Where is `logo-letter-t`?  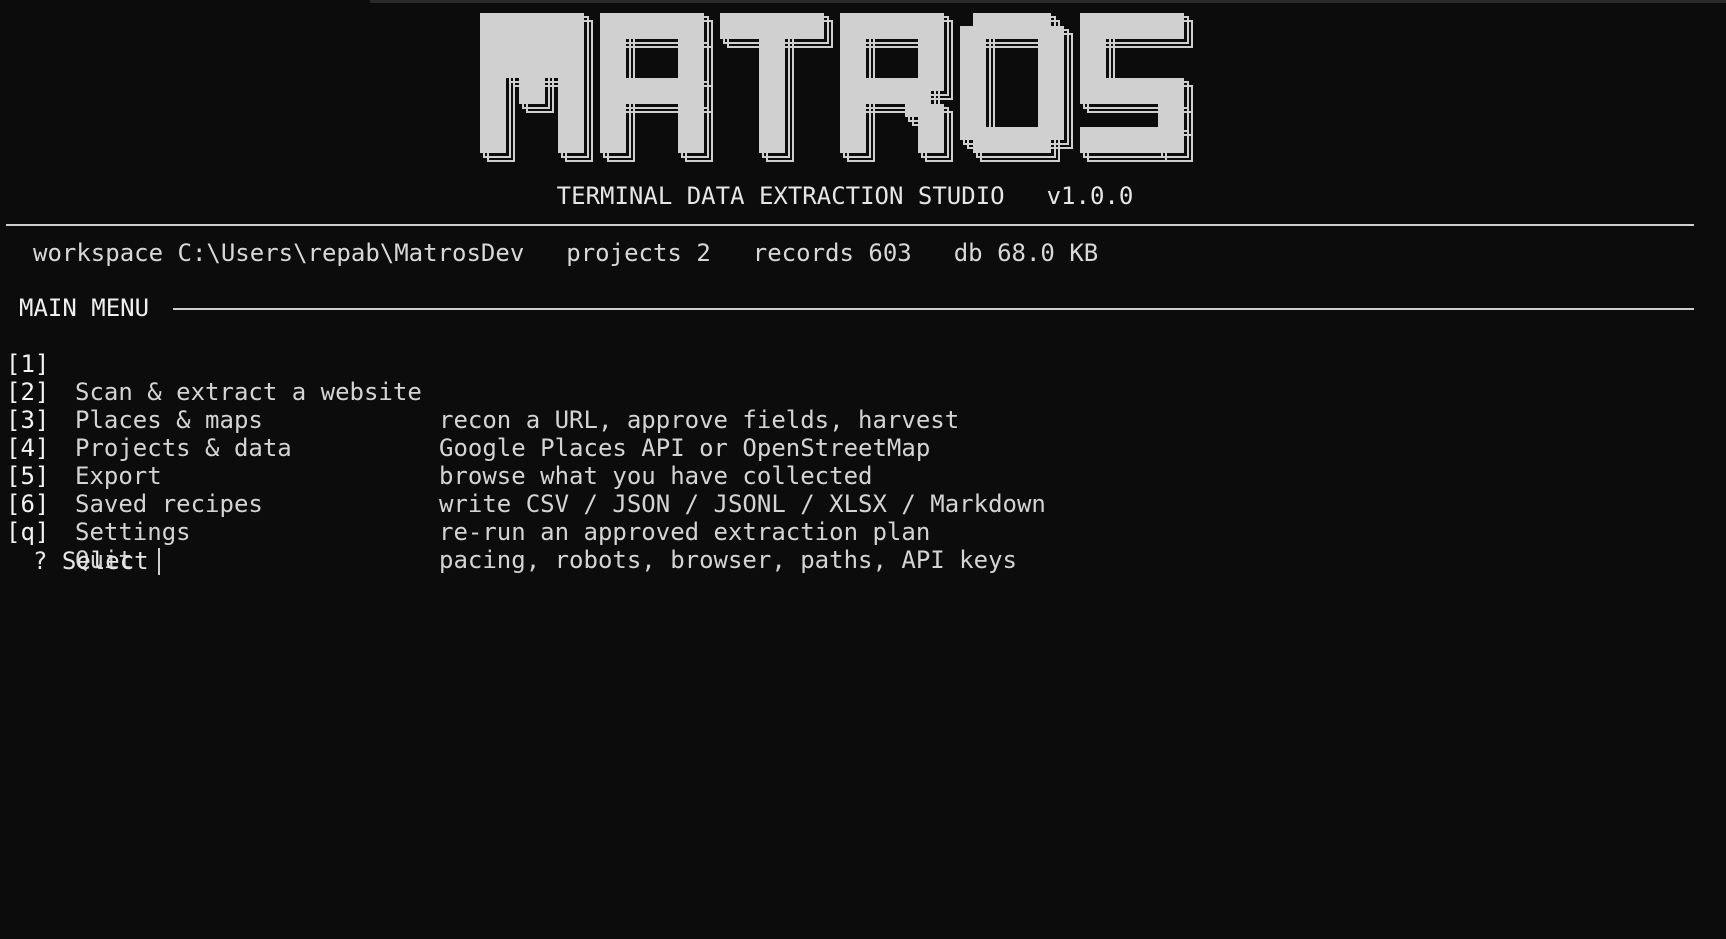 logo-letter-t is located at coordinates (772, 83).